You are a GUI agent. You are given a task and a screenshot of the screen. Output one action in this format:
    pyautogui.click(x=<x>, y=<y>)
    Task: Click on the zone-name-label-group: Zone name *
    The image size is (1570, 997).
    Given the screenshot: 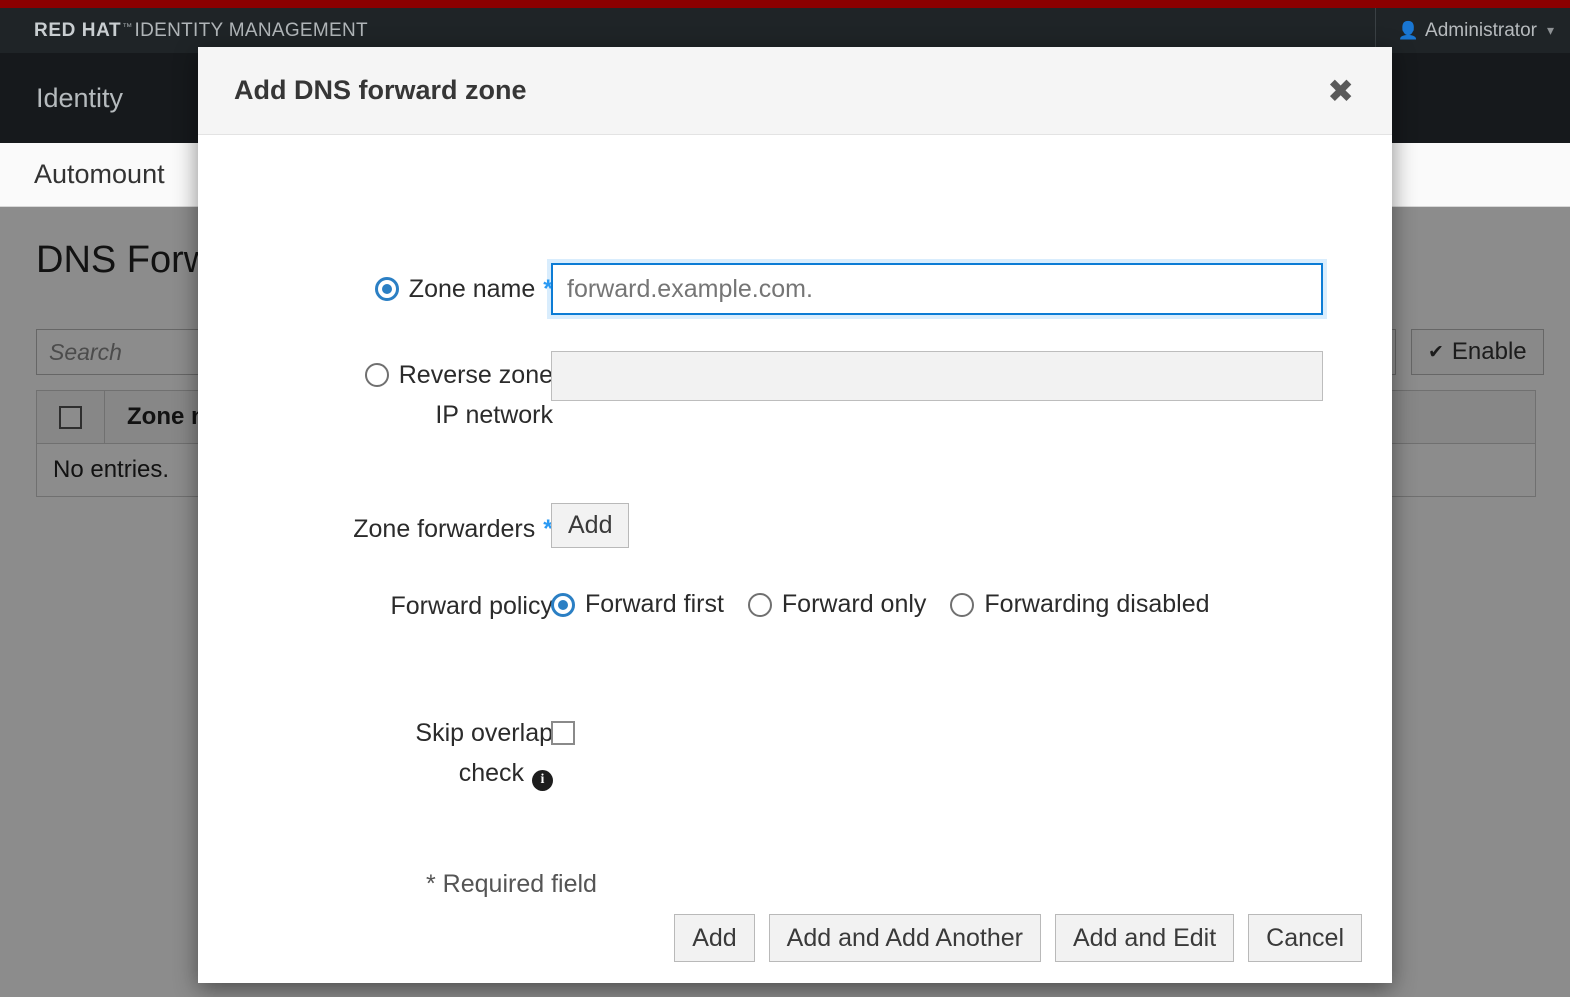 What is the action you would take?
    pyautogui.click(x=375, y=289)
    